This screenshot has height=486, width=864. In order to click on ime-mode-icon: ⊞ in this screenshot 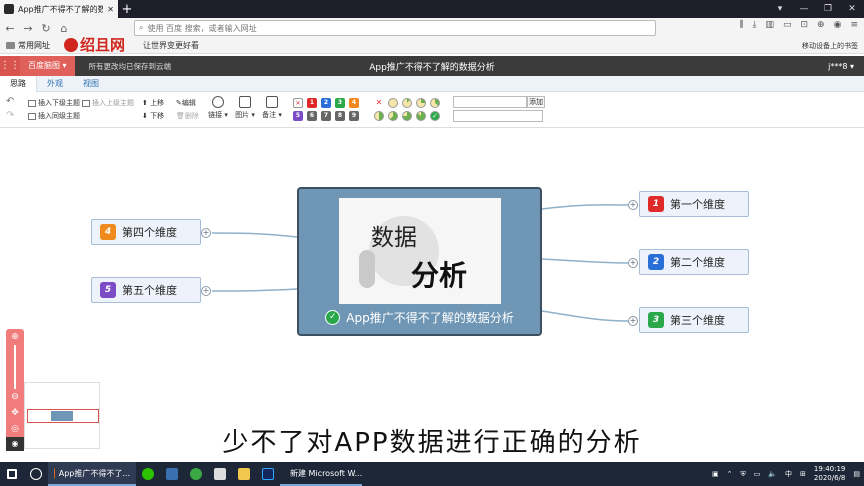, I will do `click(803, 474)`.